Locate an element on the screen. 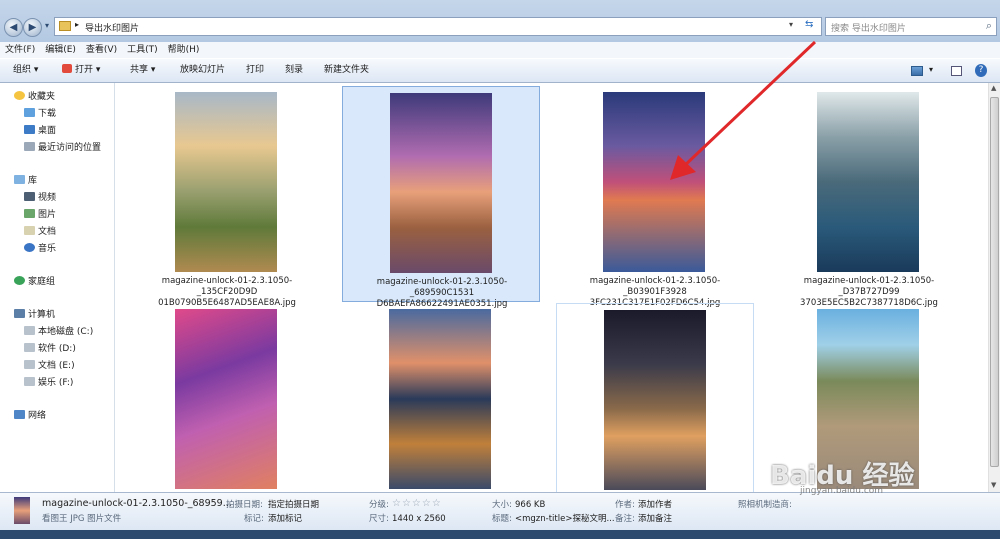  nav-drive-d-label: 软件 (D:) is located at coordinates (57, 349).